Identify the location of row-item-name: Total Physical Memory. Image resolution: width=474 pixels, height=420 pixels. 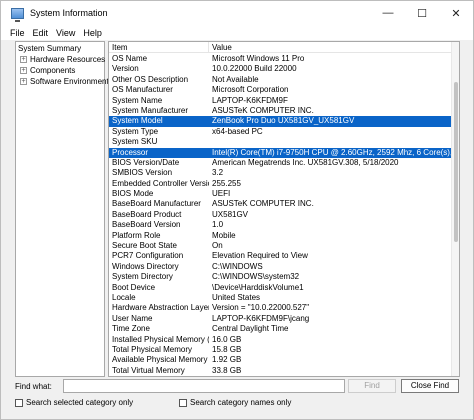
(152, 349).